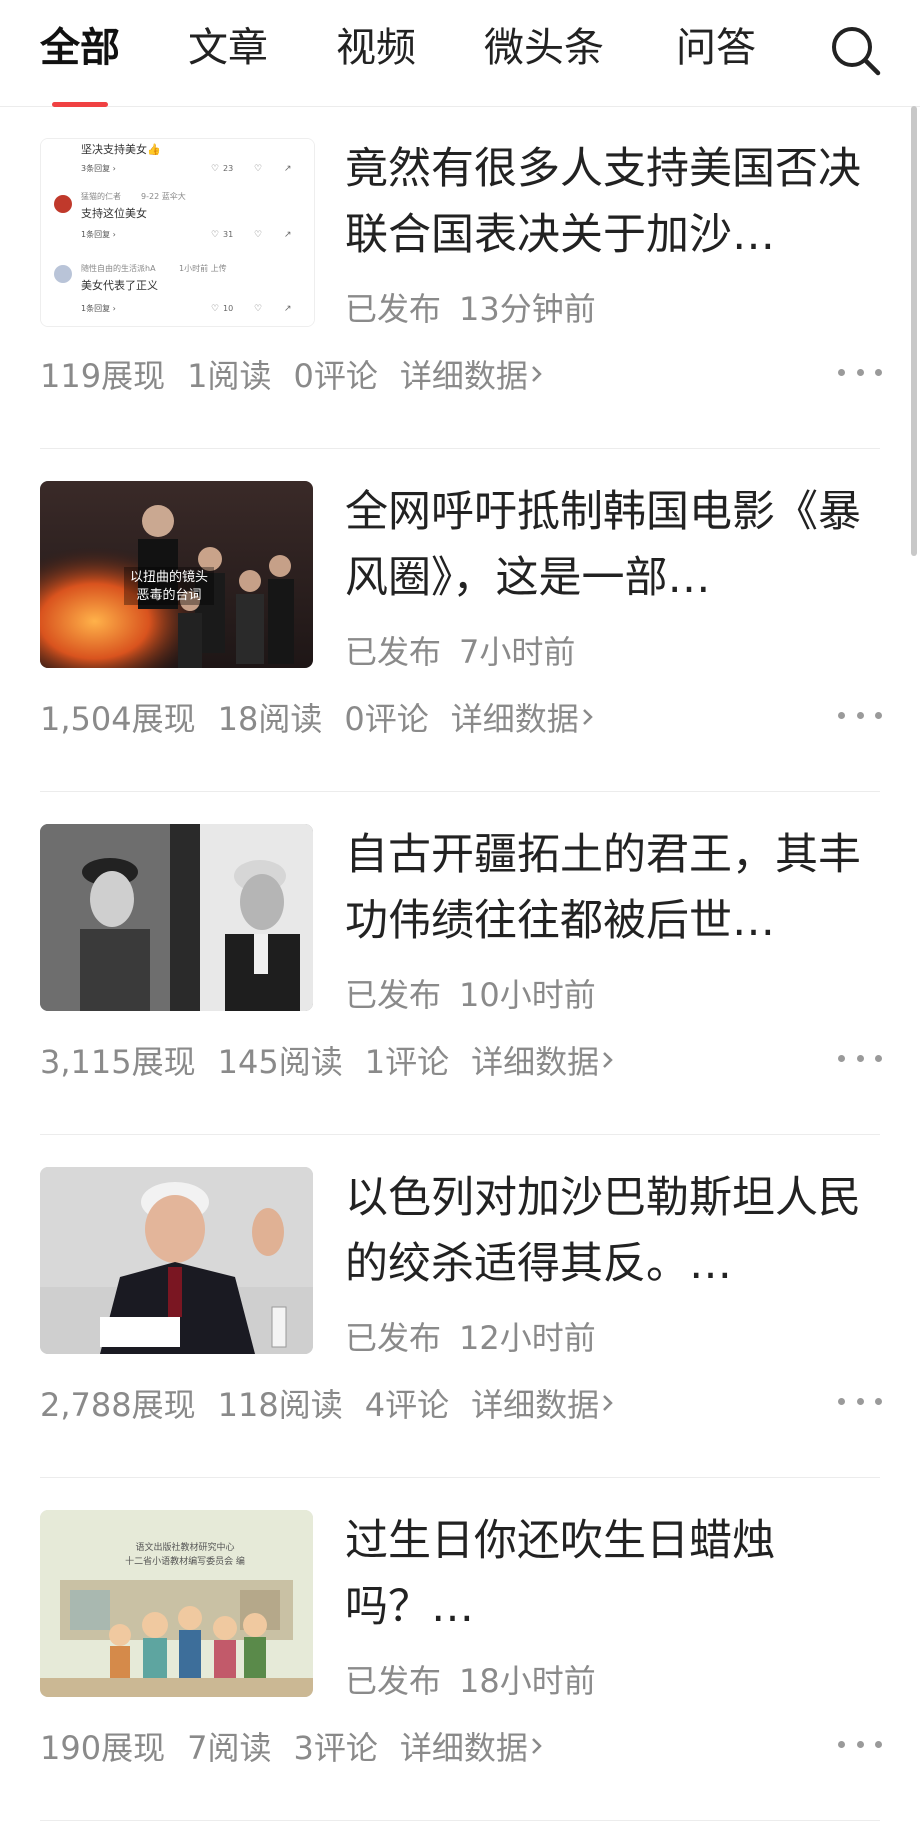 This screenshot has width=920, height=1841. What do you see at coordinates (376, 48) in the screenshot?
I see `tab-videos: 视频` at bounding box center [376, 48].